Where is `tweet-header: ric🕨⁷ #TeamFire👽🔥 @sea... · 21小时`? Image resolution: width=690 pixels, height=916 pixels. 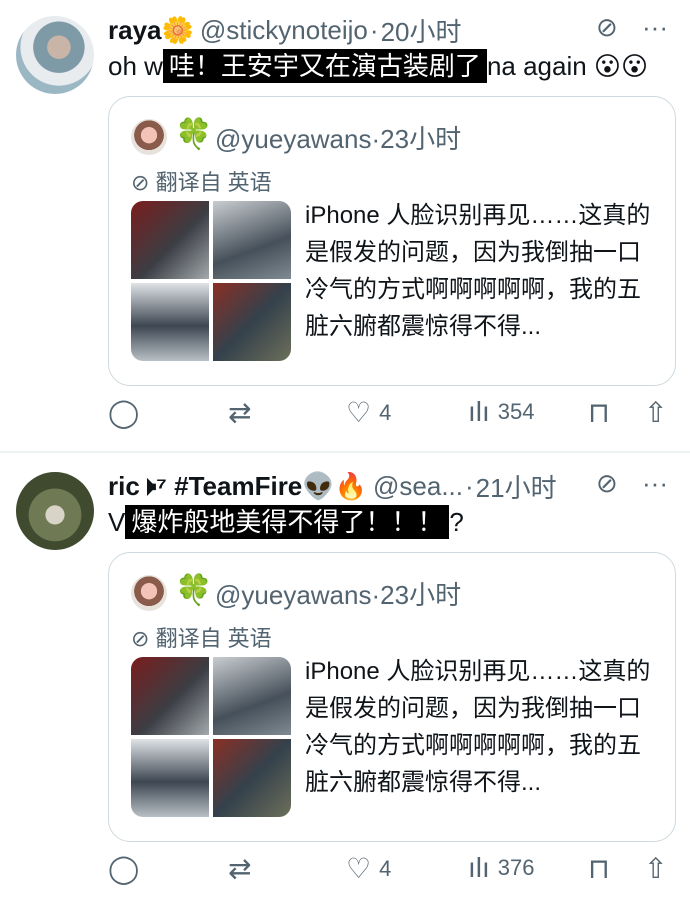
tweet-header: ric🕨⁷ #TeamFire👽🔥 @sea... · 21小时 is located at coordinates (332, 486).